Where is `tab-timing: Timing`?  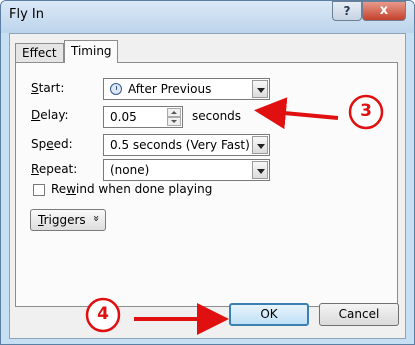
tab-timing: Timing is located at coordinates (91, 51).